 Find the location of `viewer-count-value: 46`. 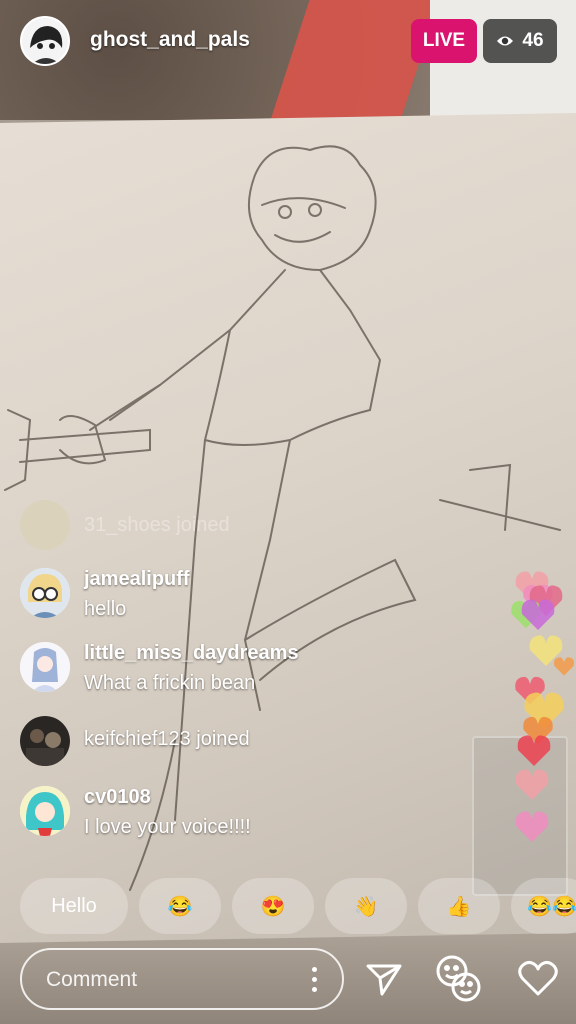

viewer-count-value: 46 is located at coordinates (533, 40).